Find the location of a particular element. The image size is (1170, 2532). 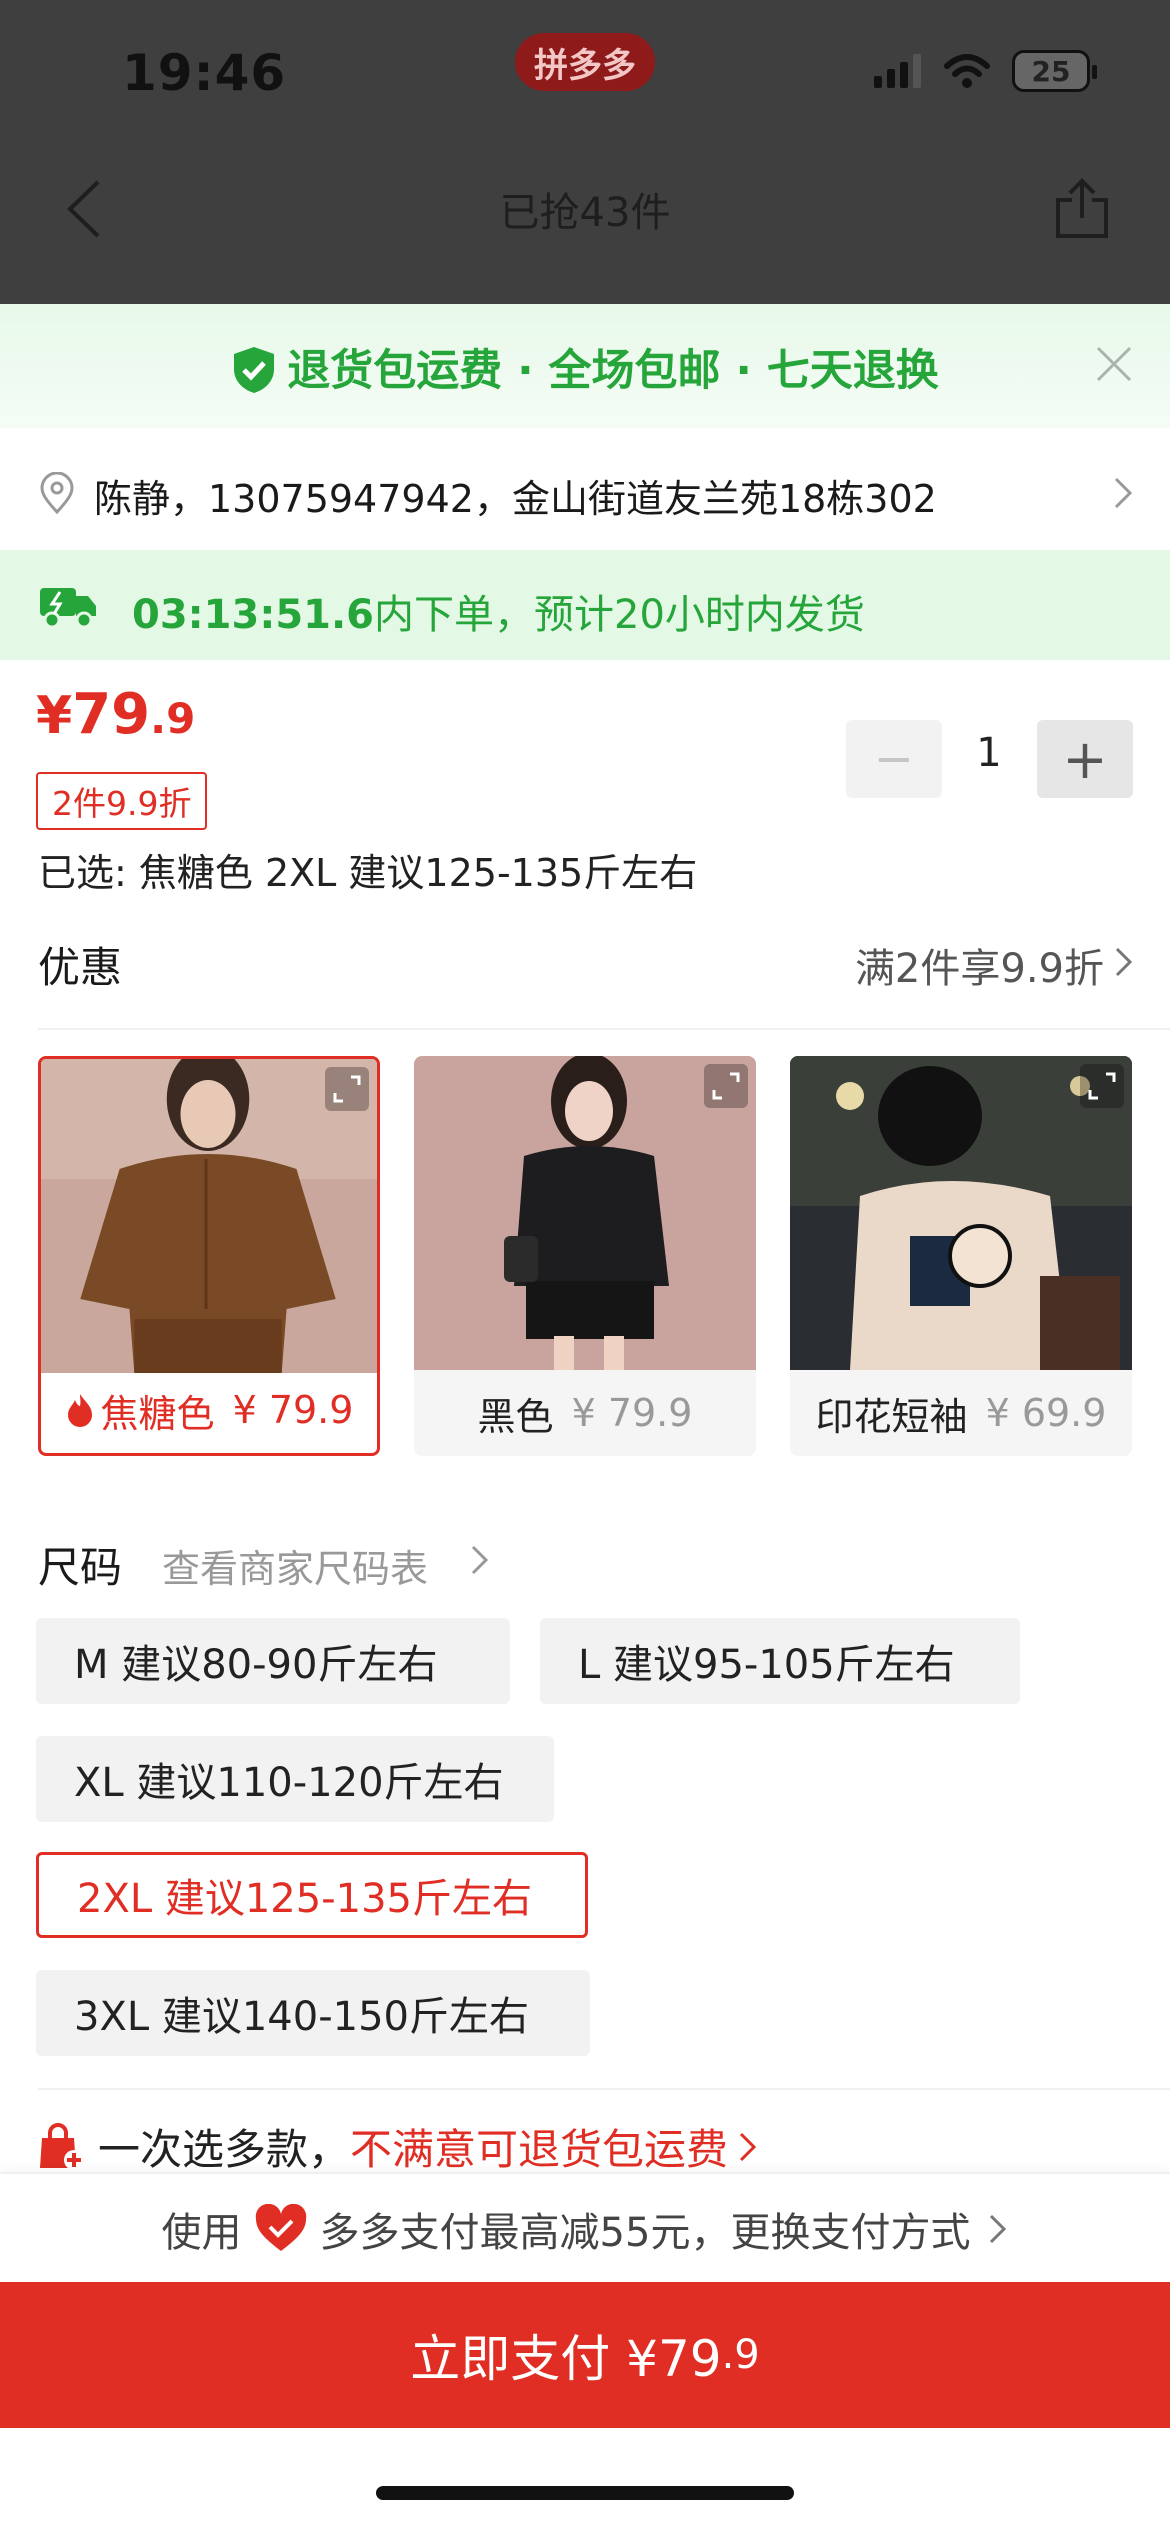

size-option-l: L 建议95-105斤左右 is located at coordinates (780, 1661).